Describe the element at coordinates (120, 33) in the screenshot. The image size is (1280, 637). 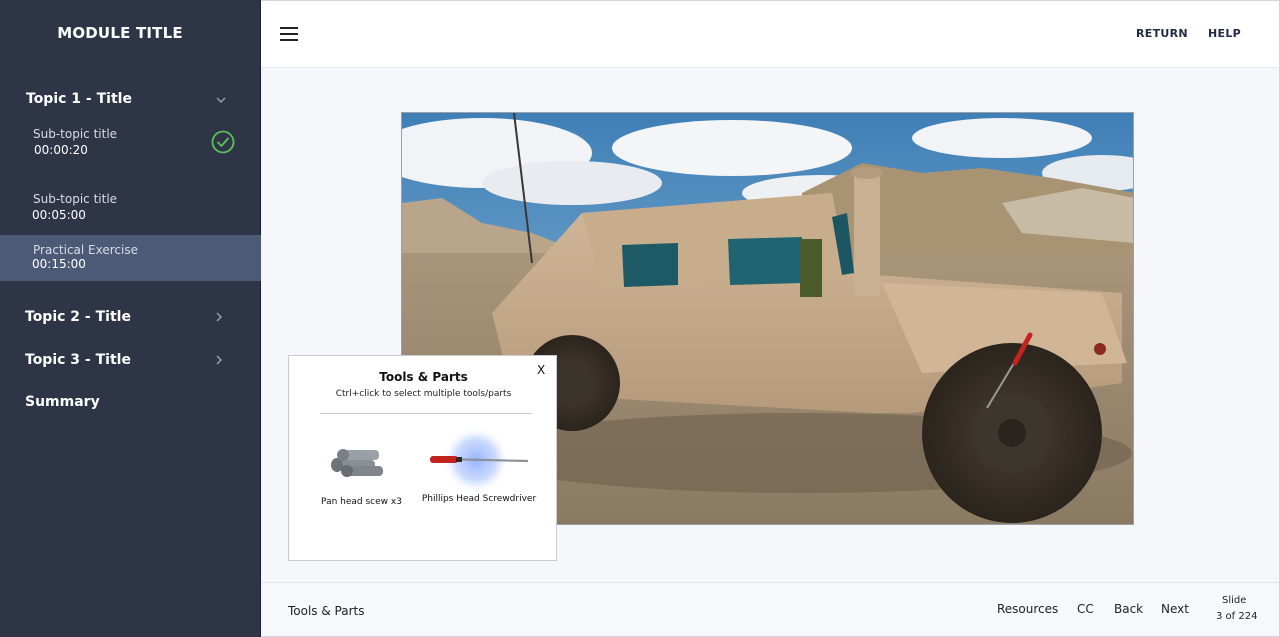
I see `module-title: MODULE TITLE` at that location.